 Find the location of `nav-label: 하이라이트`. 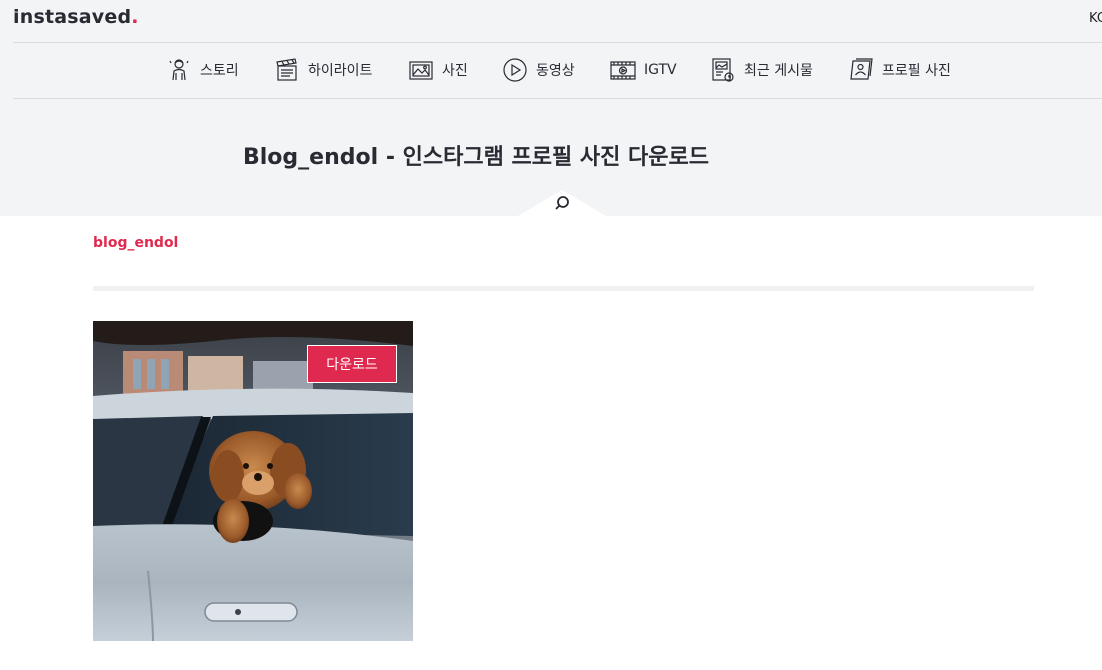

nav-label: 하이라이트 is located at coordinates (340, 71).